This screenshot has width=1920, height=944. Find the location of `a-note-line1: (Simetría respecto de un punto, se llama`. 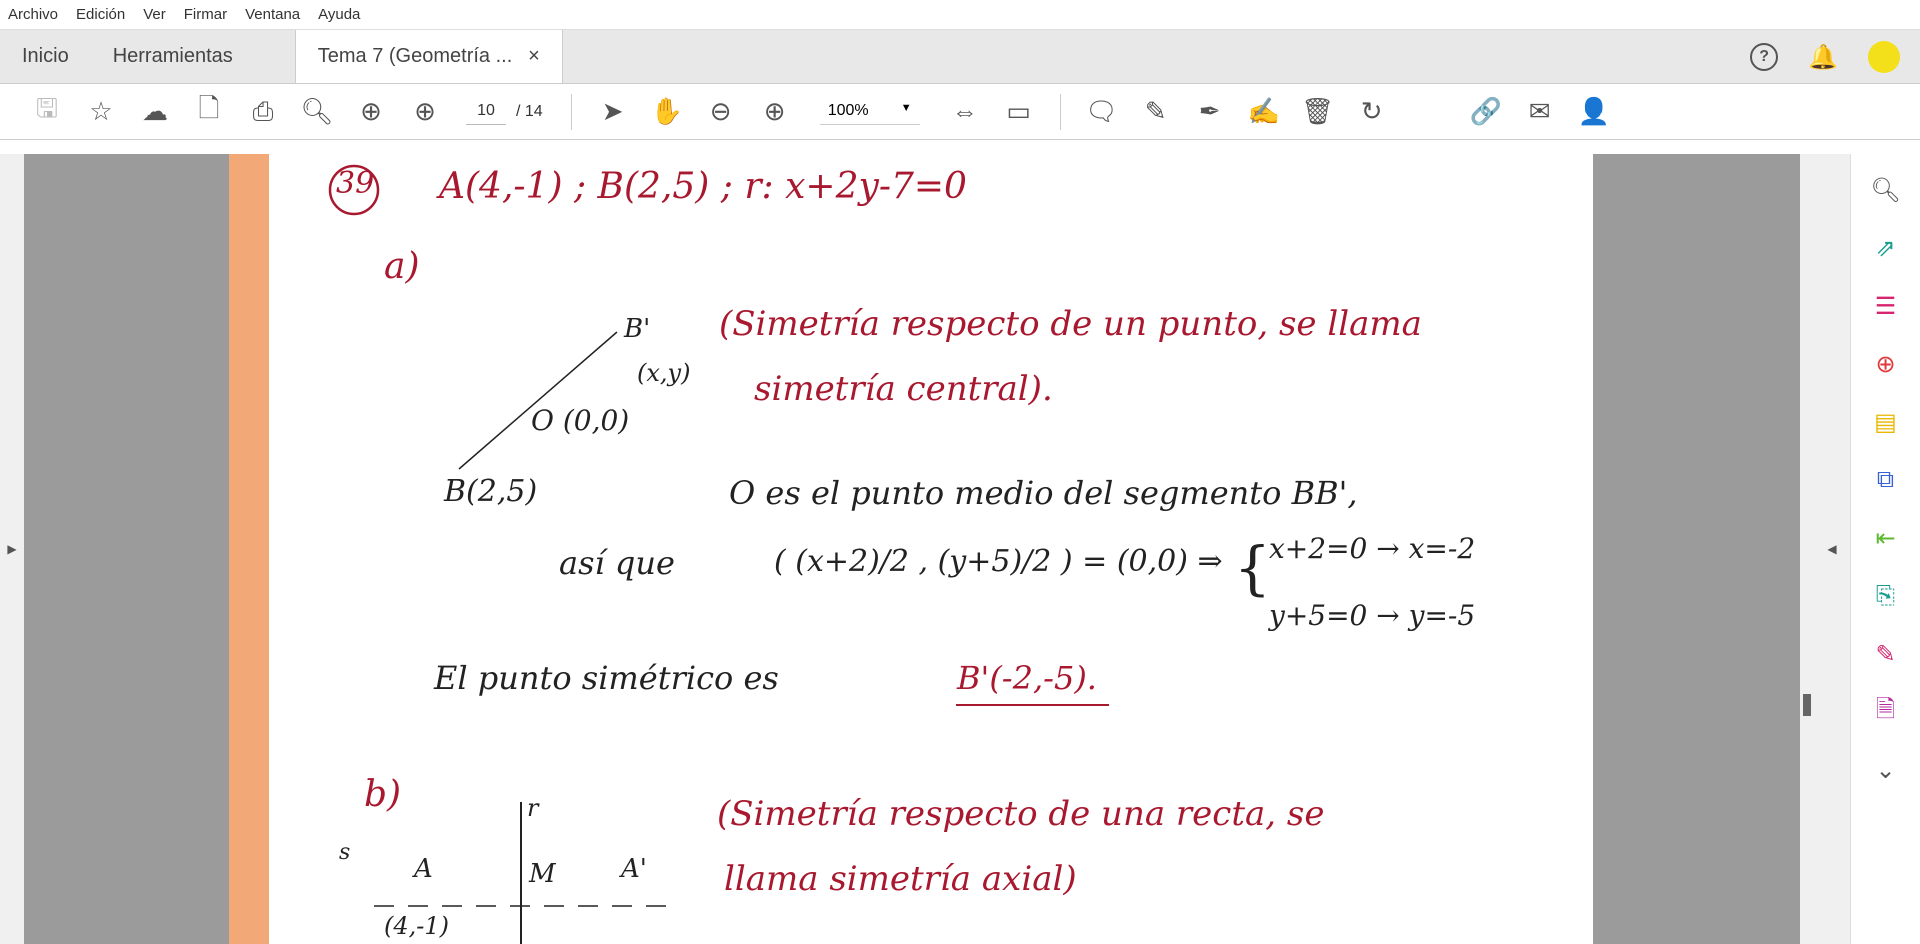

a-note-line1: (Simetría respecto de un punto, se llama is located at coordinates (1070, 324).